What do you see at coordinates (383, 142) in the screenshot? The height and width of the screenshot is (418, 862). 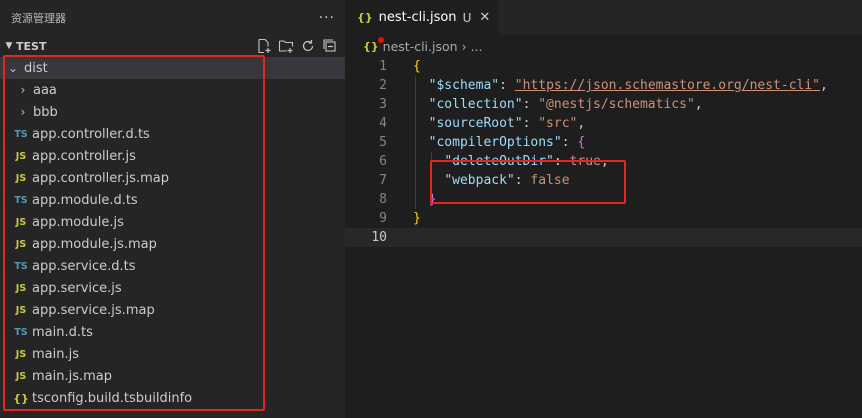 I see `line-number: 5` at bounding box center [383, 142].